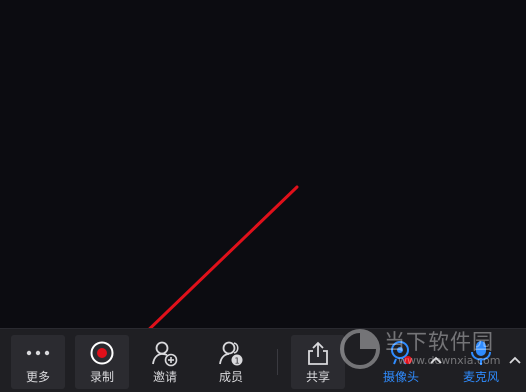  I want to click on record-label: 录制, so click(101, 377).